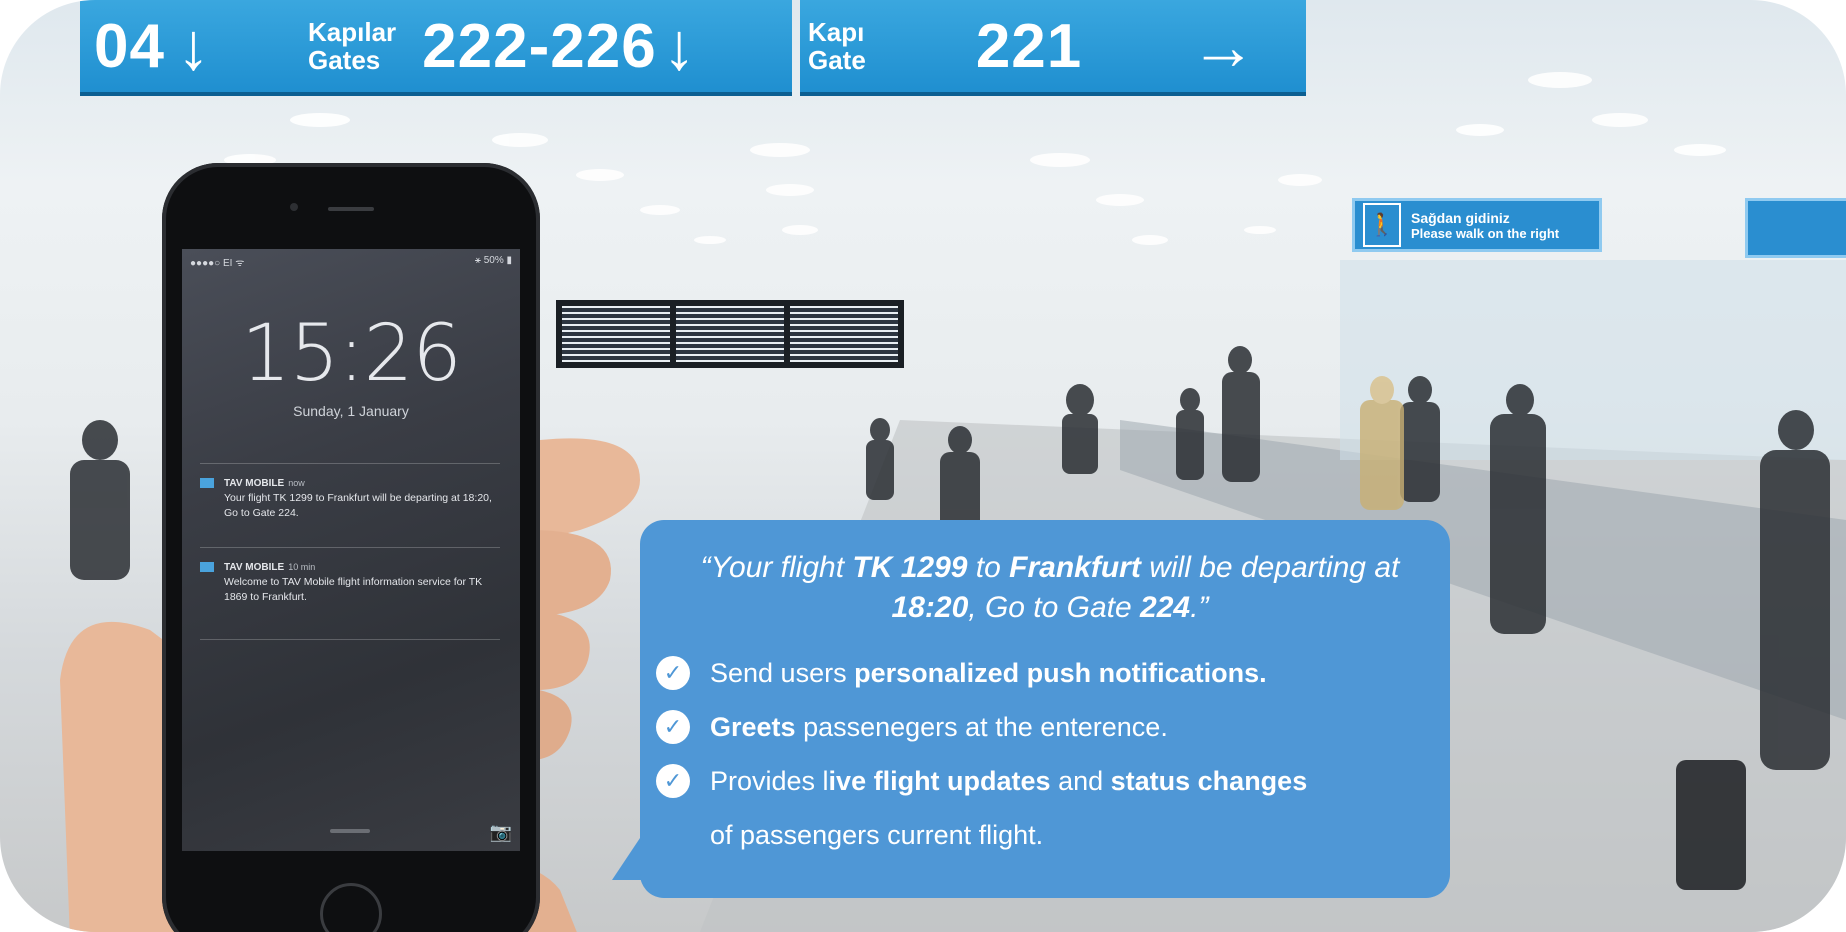 The width and height of the screenshot is (1846, 932). What do you see at coordinates (837, 60) in the screenshot?
I see `gate-label-en: Gate` at bounding box center [837, 60].